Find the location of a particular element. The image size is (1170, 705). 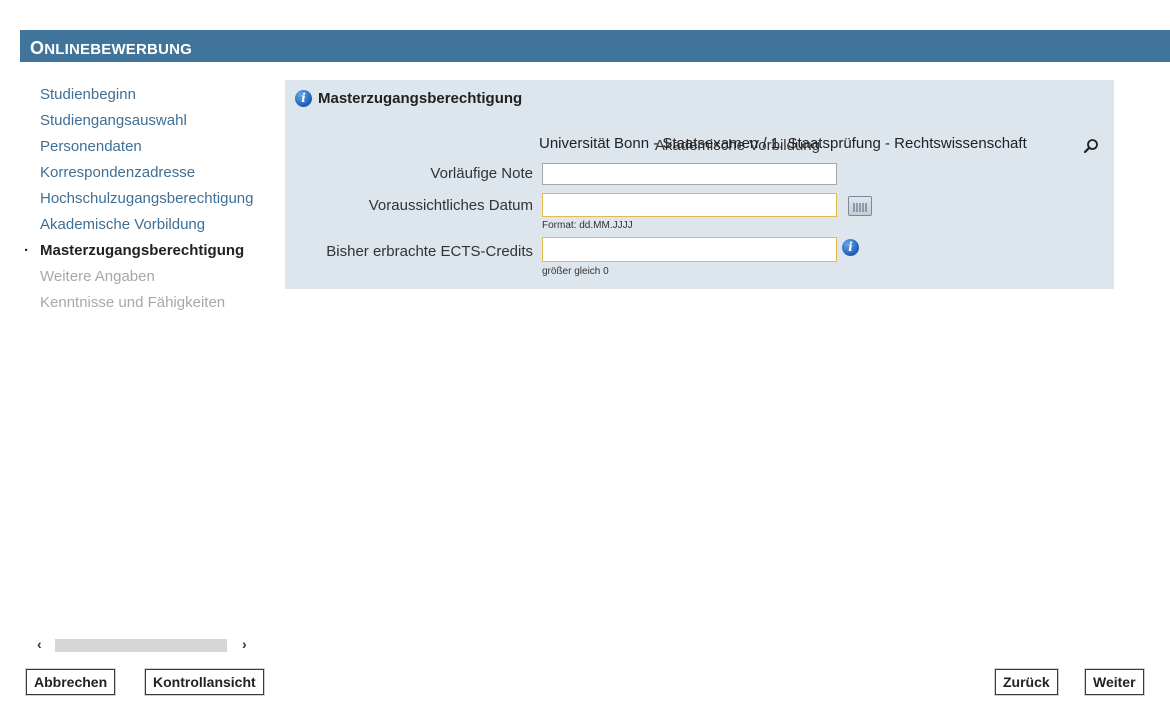

sidebar-item-kenntnisse: Kenntnisse und Fähigkeiten is located at coordinates (133, 302).